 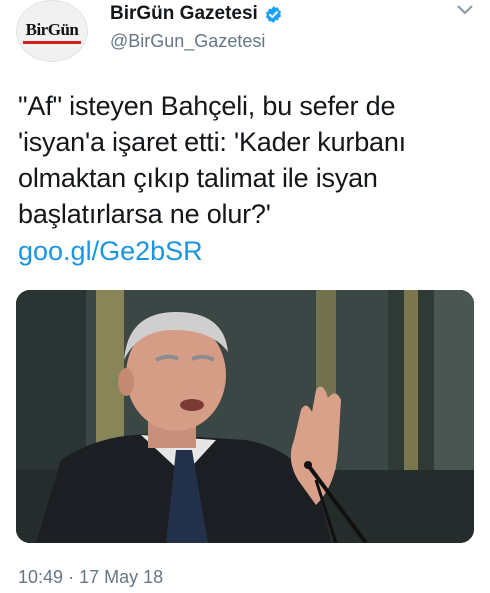 What do you see at coordinates (41, 577) in the screenshot?
I see `tweet-time: 10:49` at bounding box center [41, 577].